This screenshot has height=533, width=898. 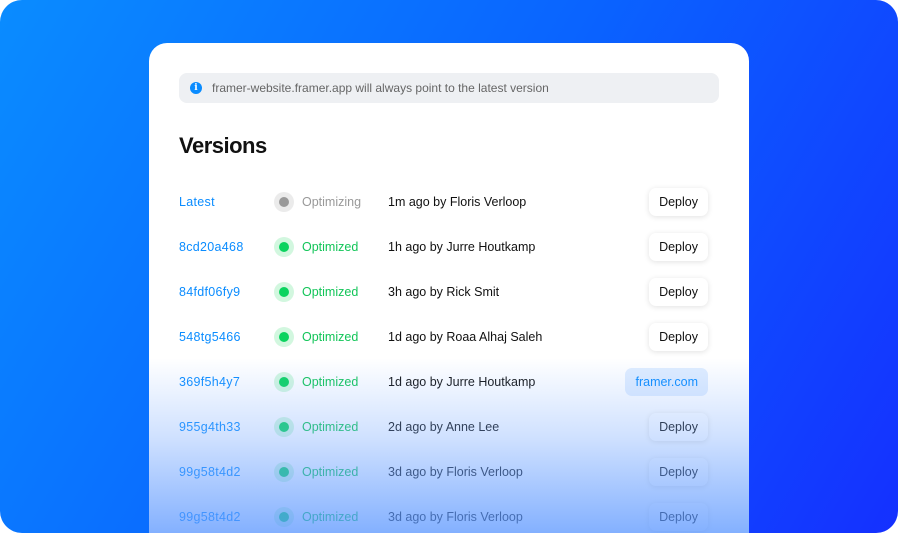 What do you see at coordinates (462, 247) in the screenshot?
I see `version-meta: 1h ago by Jurre Houtkamp` at bounding box center [462, 247].